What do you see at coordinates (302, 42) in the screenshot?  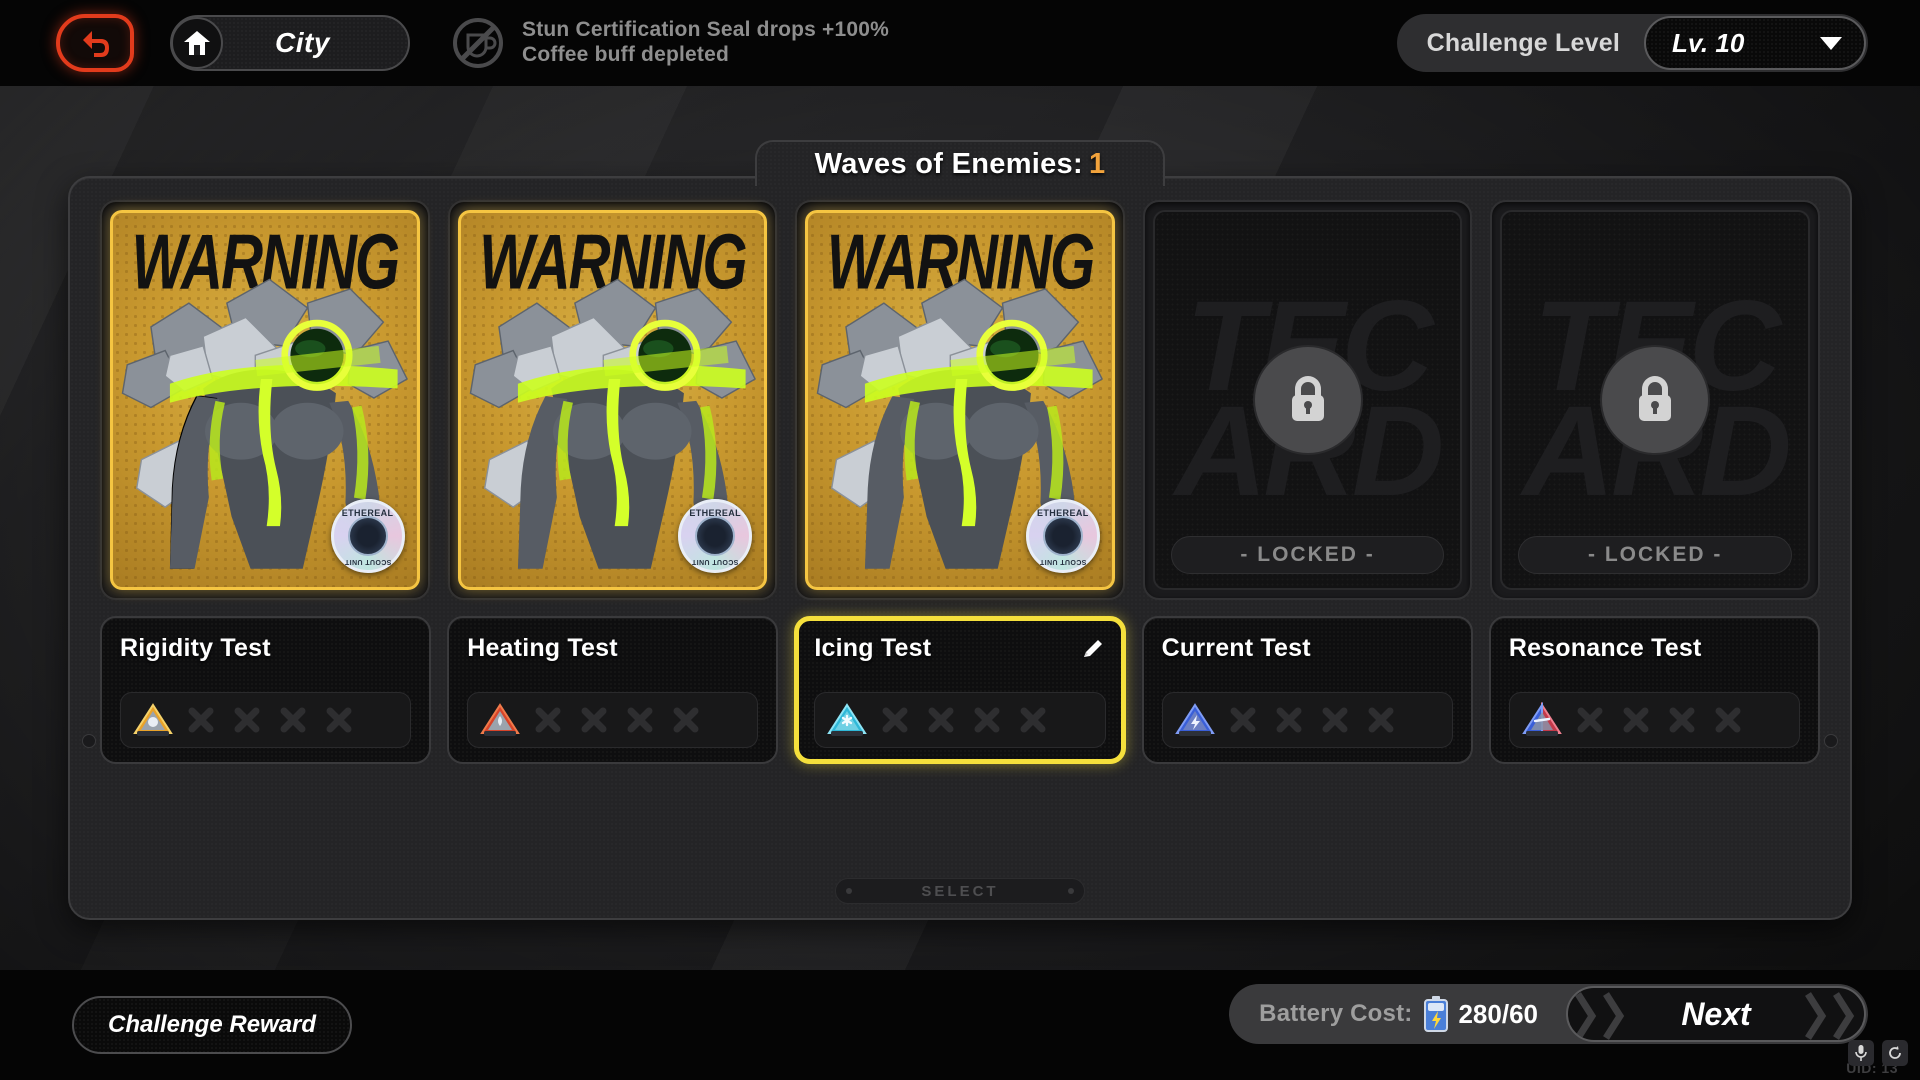 I see `location-label: City` at bounding box center [302, 42].